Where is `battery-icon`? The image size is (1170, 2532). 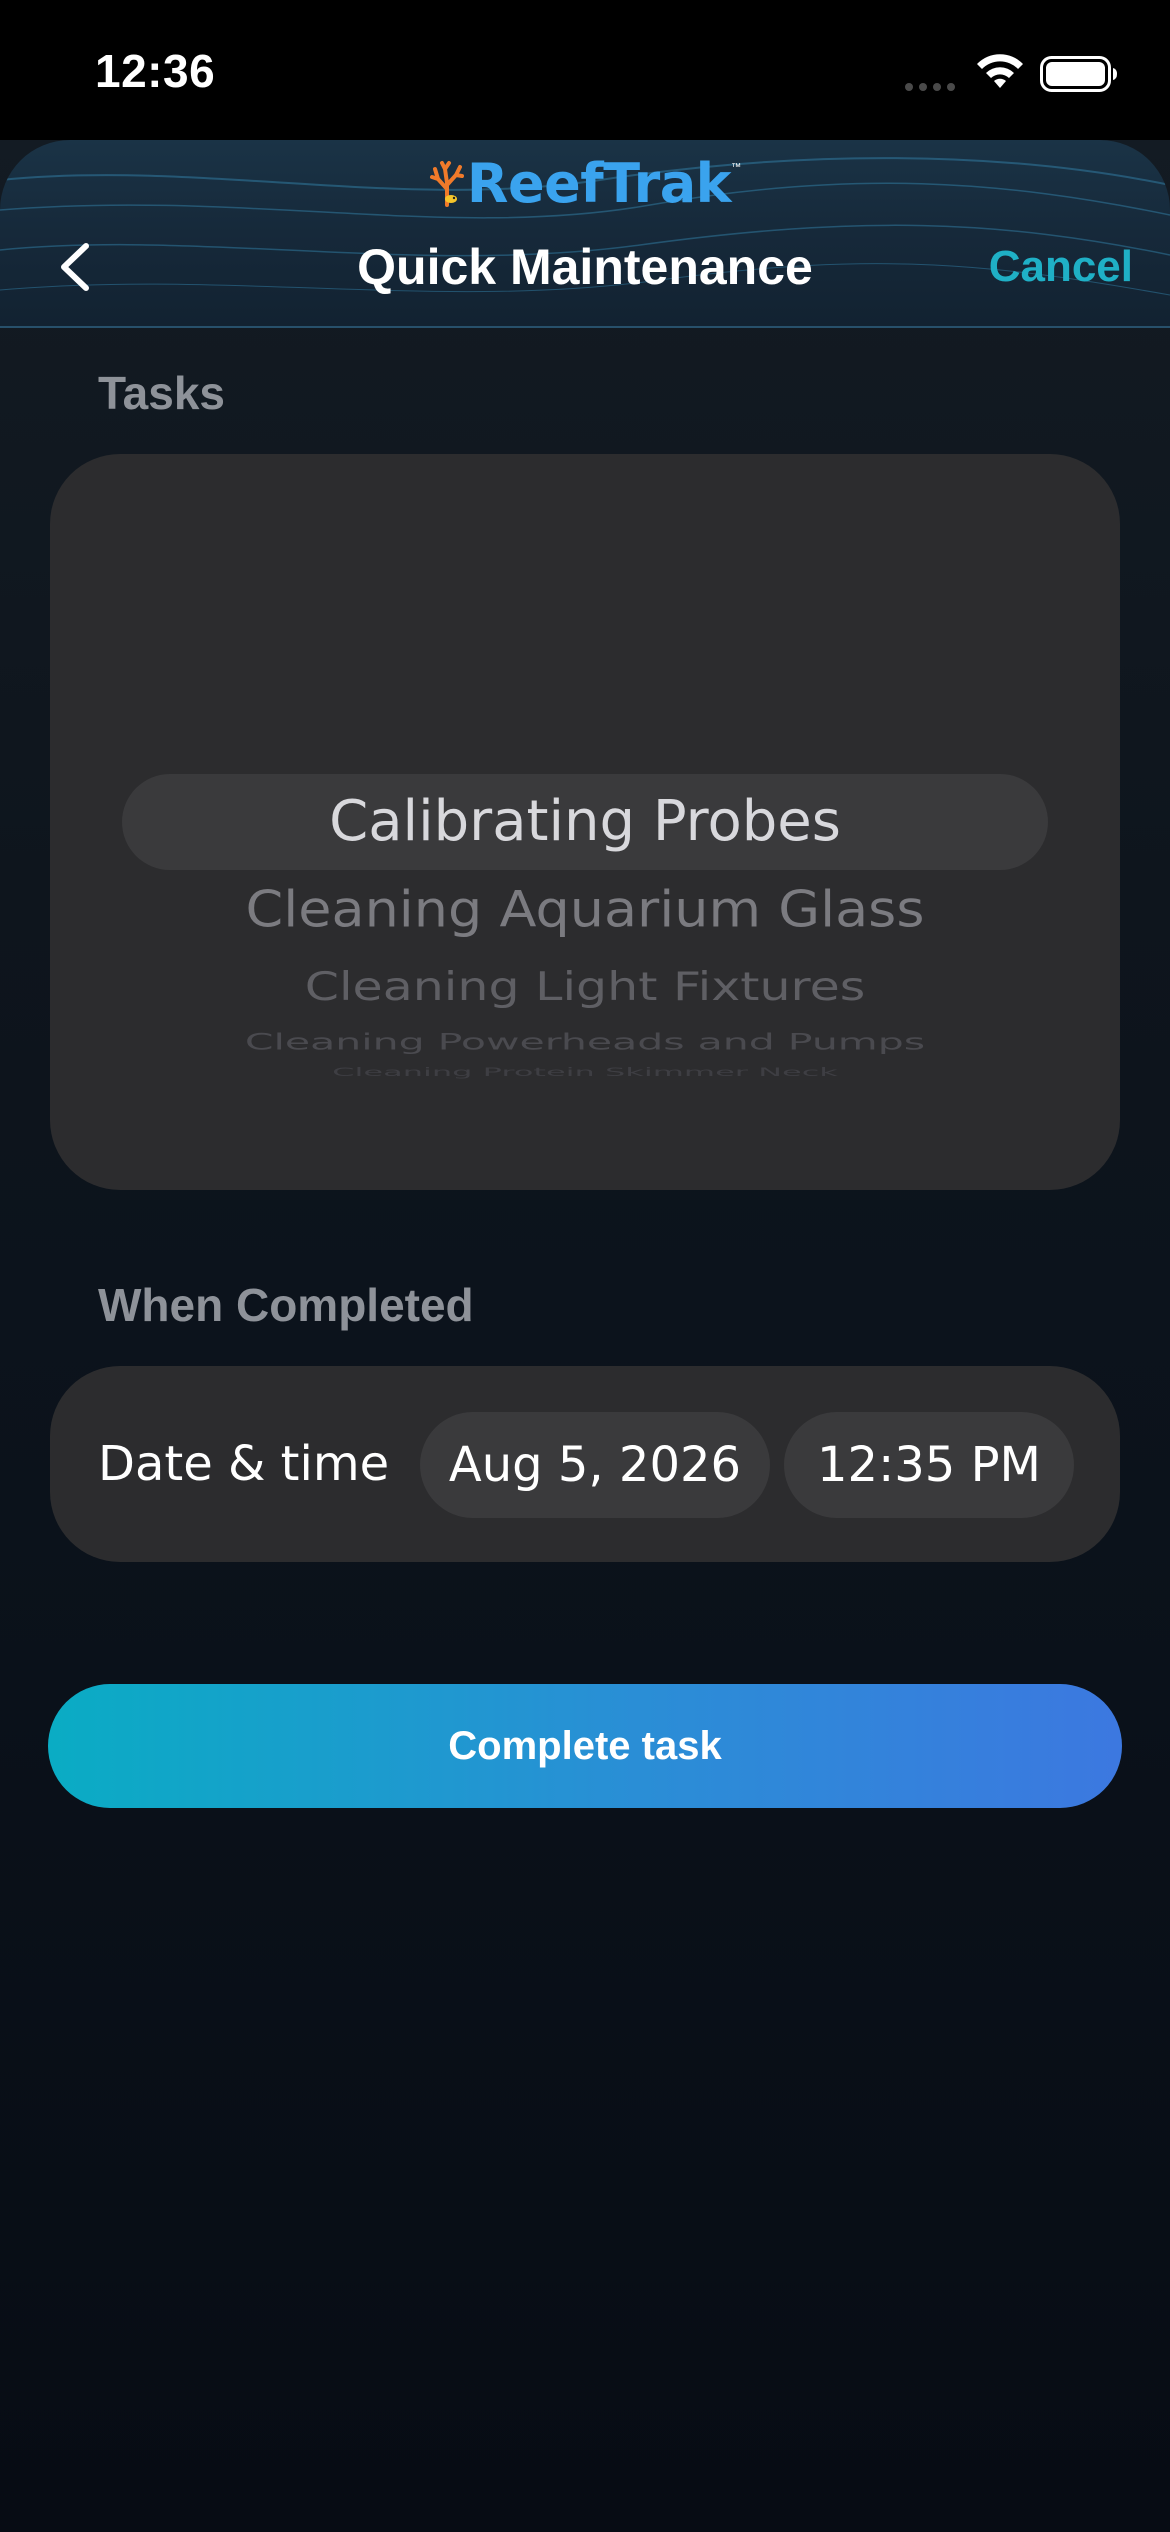
battery-icon is located at coordinates (1078, 74).